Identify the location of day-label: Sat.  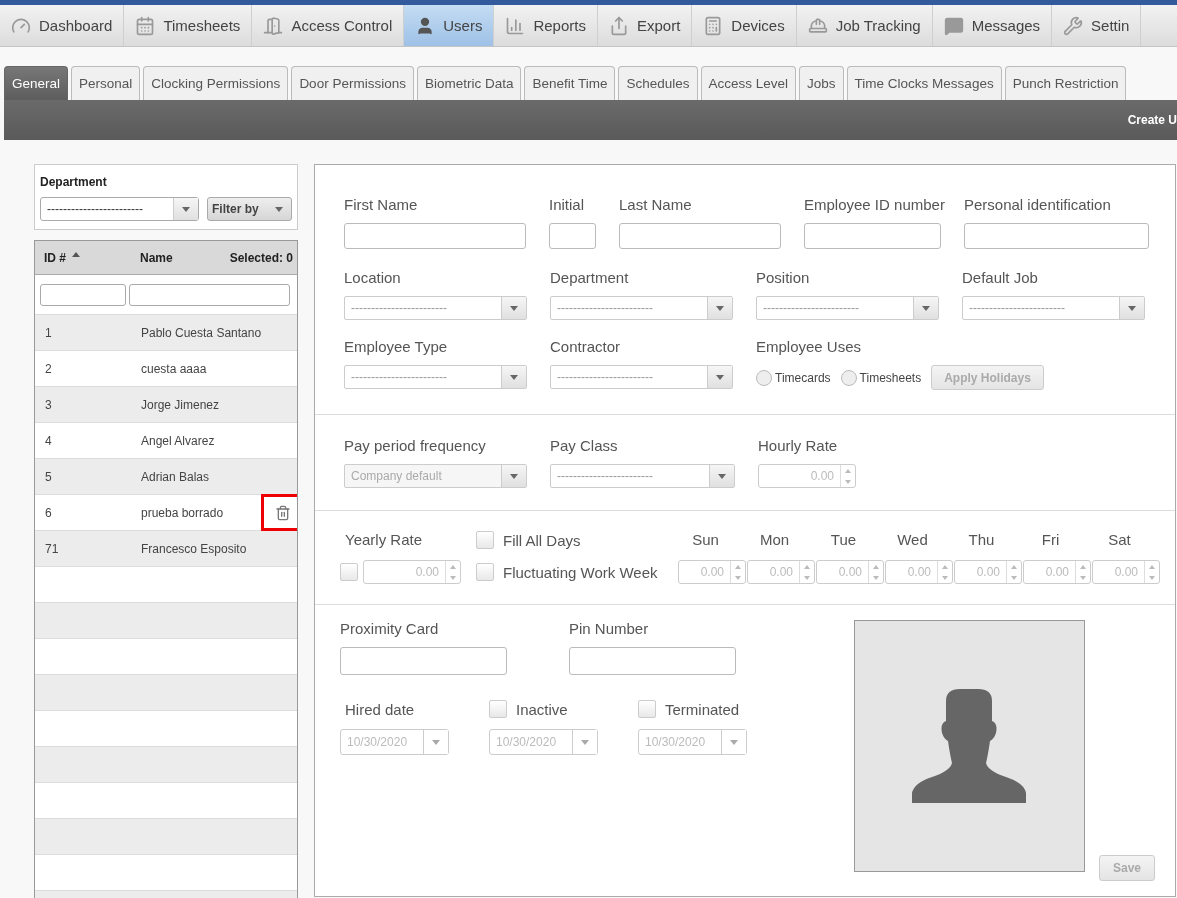
(1119, 540).